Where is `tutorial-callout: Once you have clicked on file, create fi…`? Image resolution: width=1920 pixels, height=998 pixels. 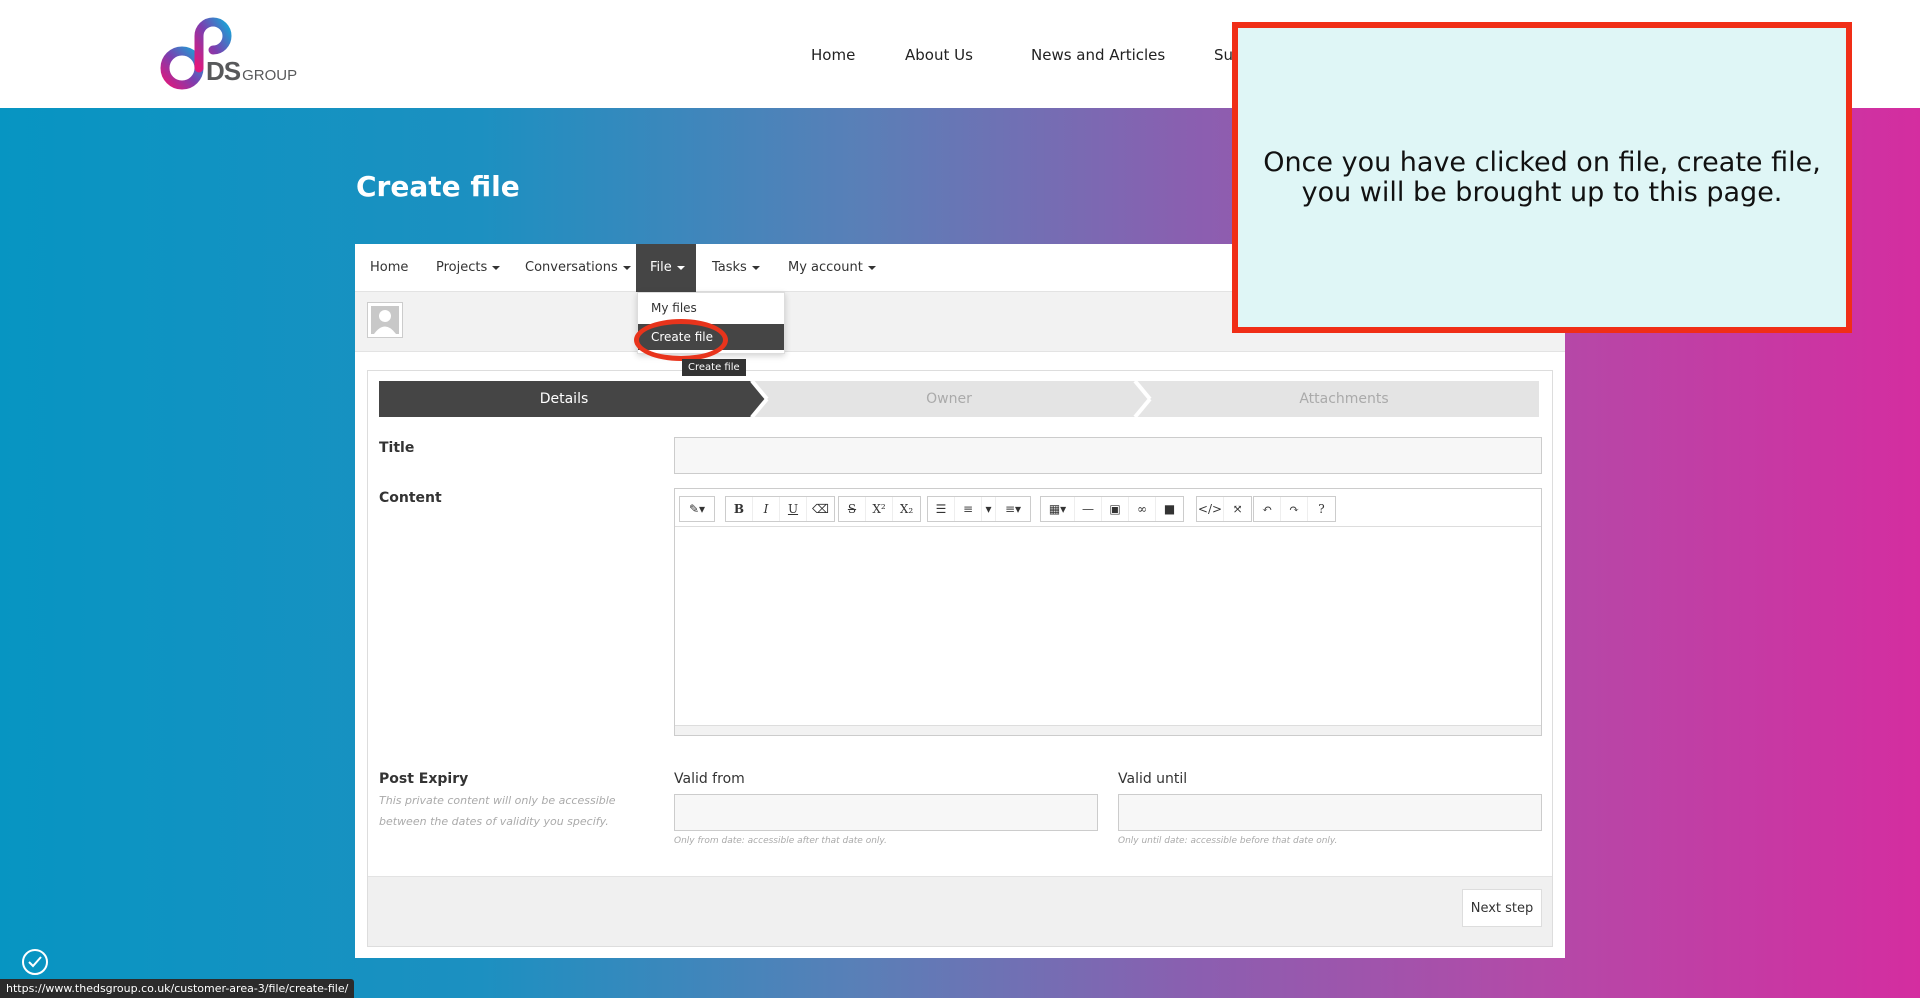 tutorial-callout: Once you have clicked on file, create fi… is located at coordinates (1542, 177).